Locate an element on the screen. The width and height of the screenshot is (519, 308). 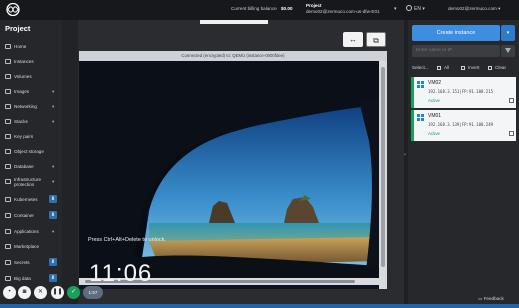
instance-card: VM01 192.168.3.139|FP:91.108.249 Active is located at coordinates (463, 125).